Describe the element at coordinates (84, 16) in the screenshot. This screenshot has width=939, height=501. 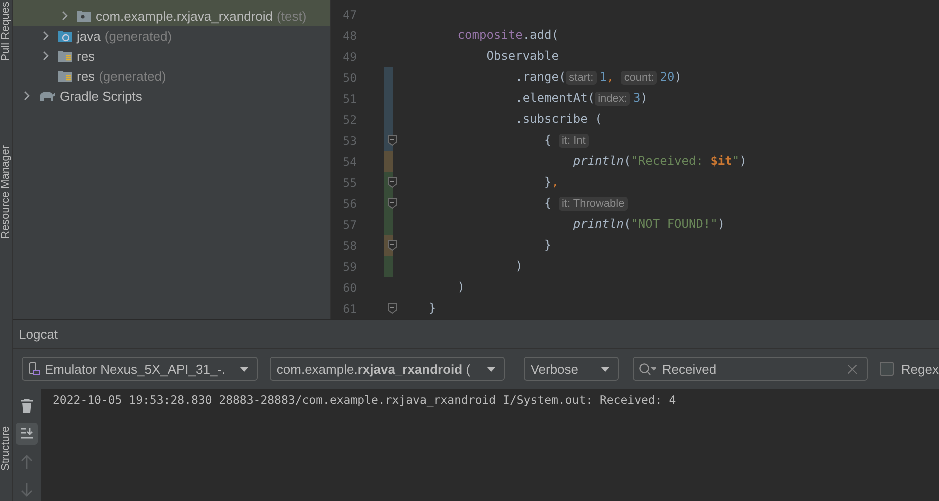
I see `package-folder-icon` at that location.